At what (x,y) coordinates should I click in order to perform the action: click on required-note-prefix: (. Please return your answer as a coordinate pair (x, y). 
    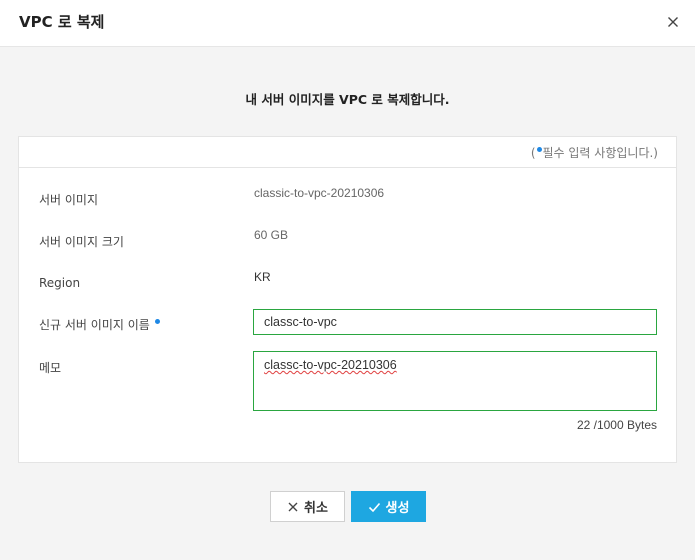
    Looking at the image, I should click on (533, 153).